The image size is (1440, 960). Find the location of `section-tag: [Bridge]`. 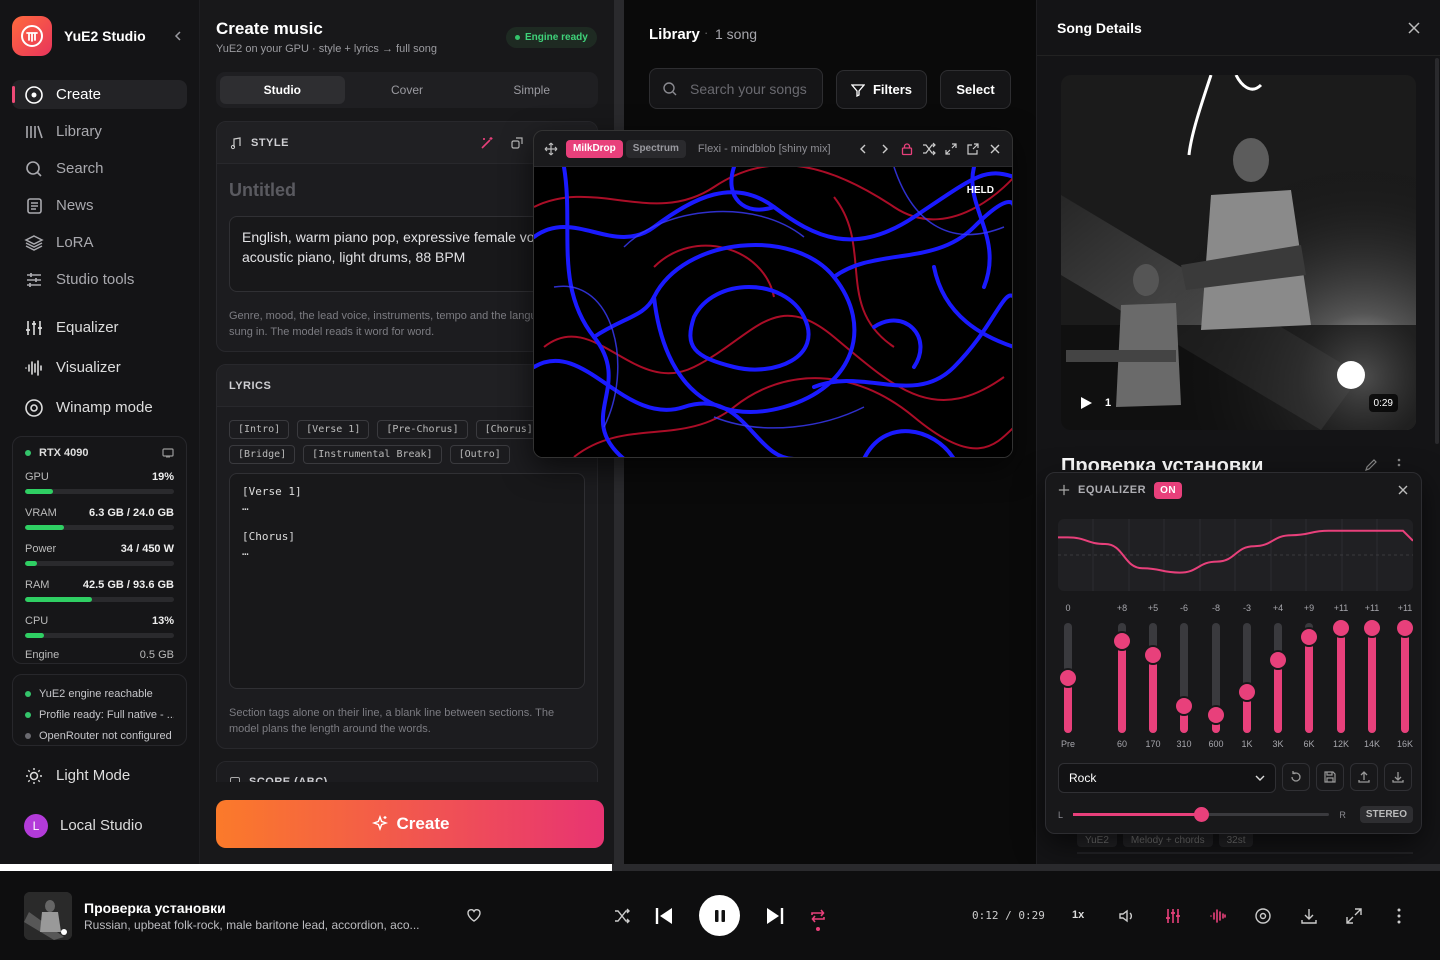

section-tag: [Bridge] is located at coordinates (262, 454).